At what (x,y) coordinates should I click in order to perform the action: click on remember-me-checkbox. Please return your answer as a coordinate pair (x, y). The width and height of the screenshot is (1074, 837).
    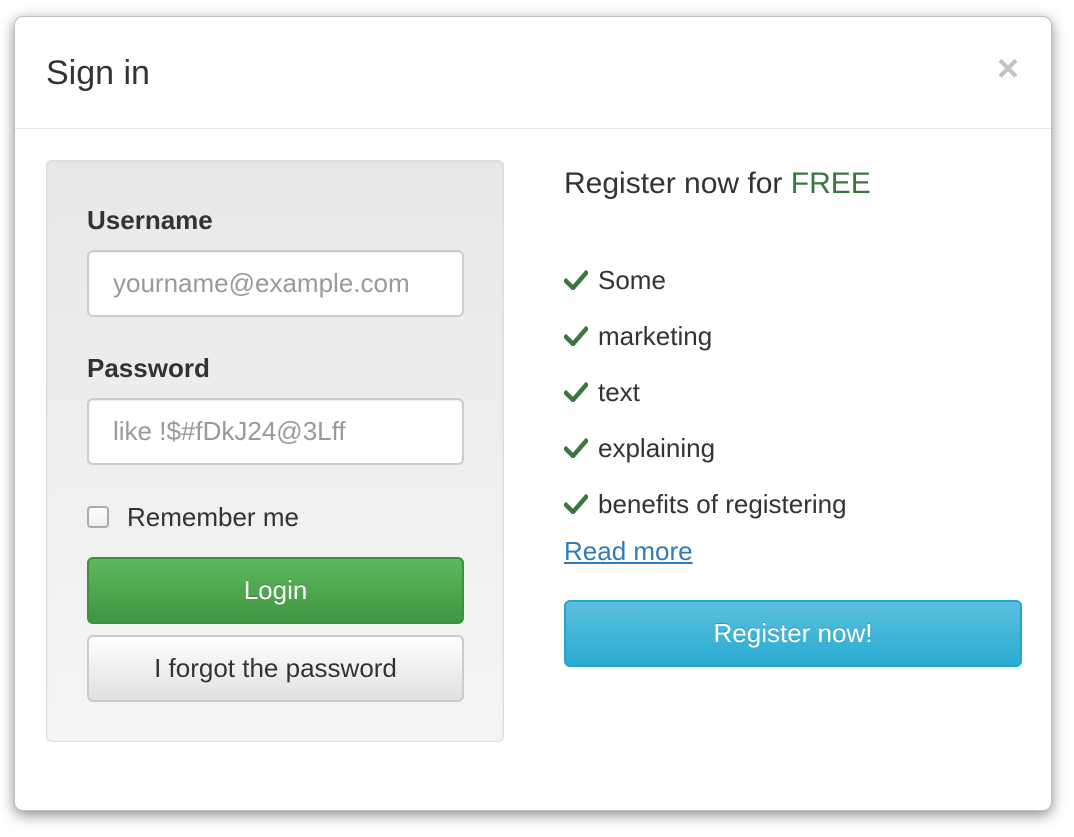
    Looking at the image, I should click on (98, 517).